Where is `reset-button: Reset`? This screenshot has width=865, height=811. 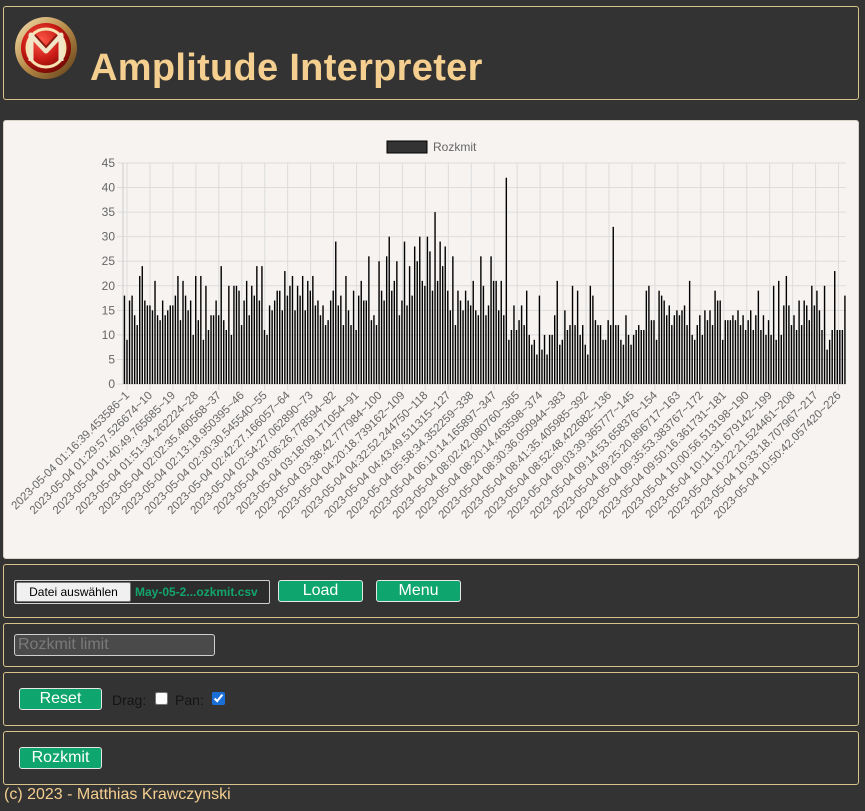 reset-button: Reset is located at coordinates (60, 699).